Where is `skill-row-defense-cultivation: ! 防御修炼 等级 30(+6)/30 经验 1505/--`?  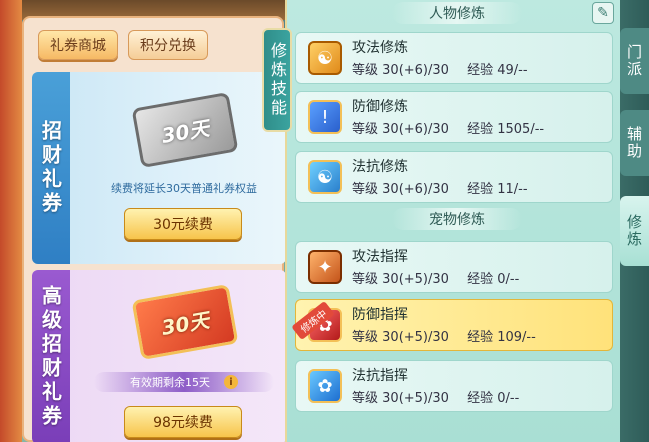 skill-row-defense-cultivation: ! 防御修炼 等级 30(+6)/30 经验 1505/-- is located at coordinates (454, 117).